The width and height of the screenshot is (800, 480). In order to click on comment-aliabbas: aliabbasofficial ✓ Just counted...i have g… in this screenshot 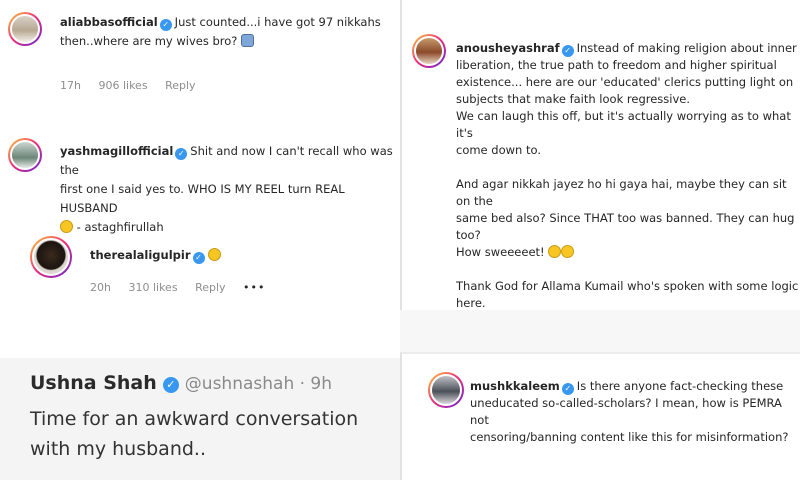, I will do `click(230, 32)`.